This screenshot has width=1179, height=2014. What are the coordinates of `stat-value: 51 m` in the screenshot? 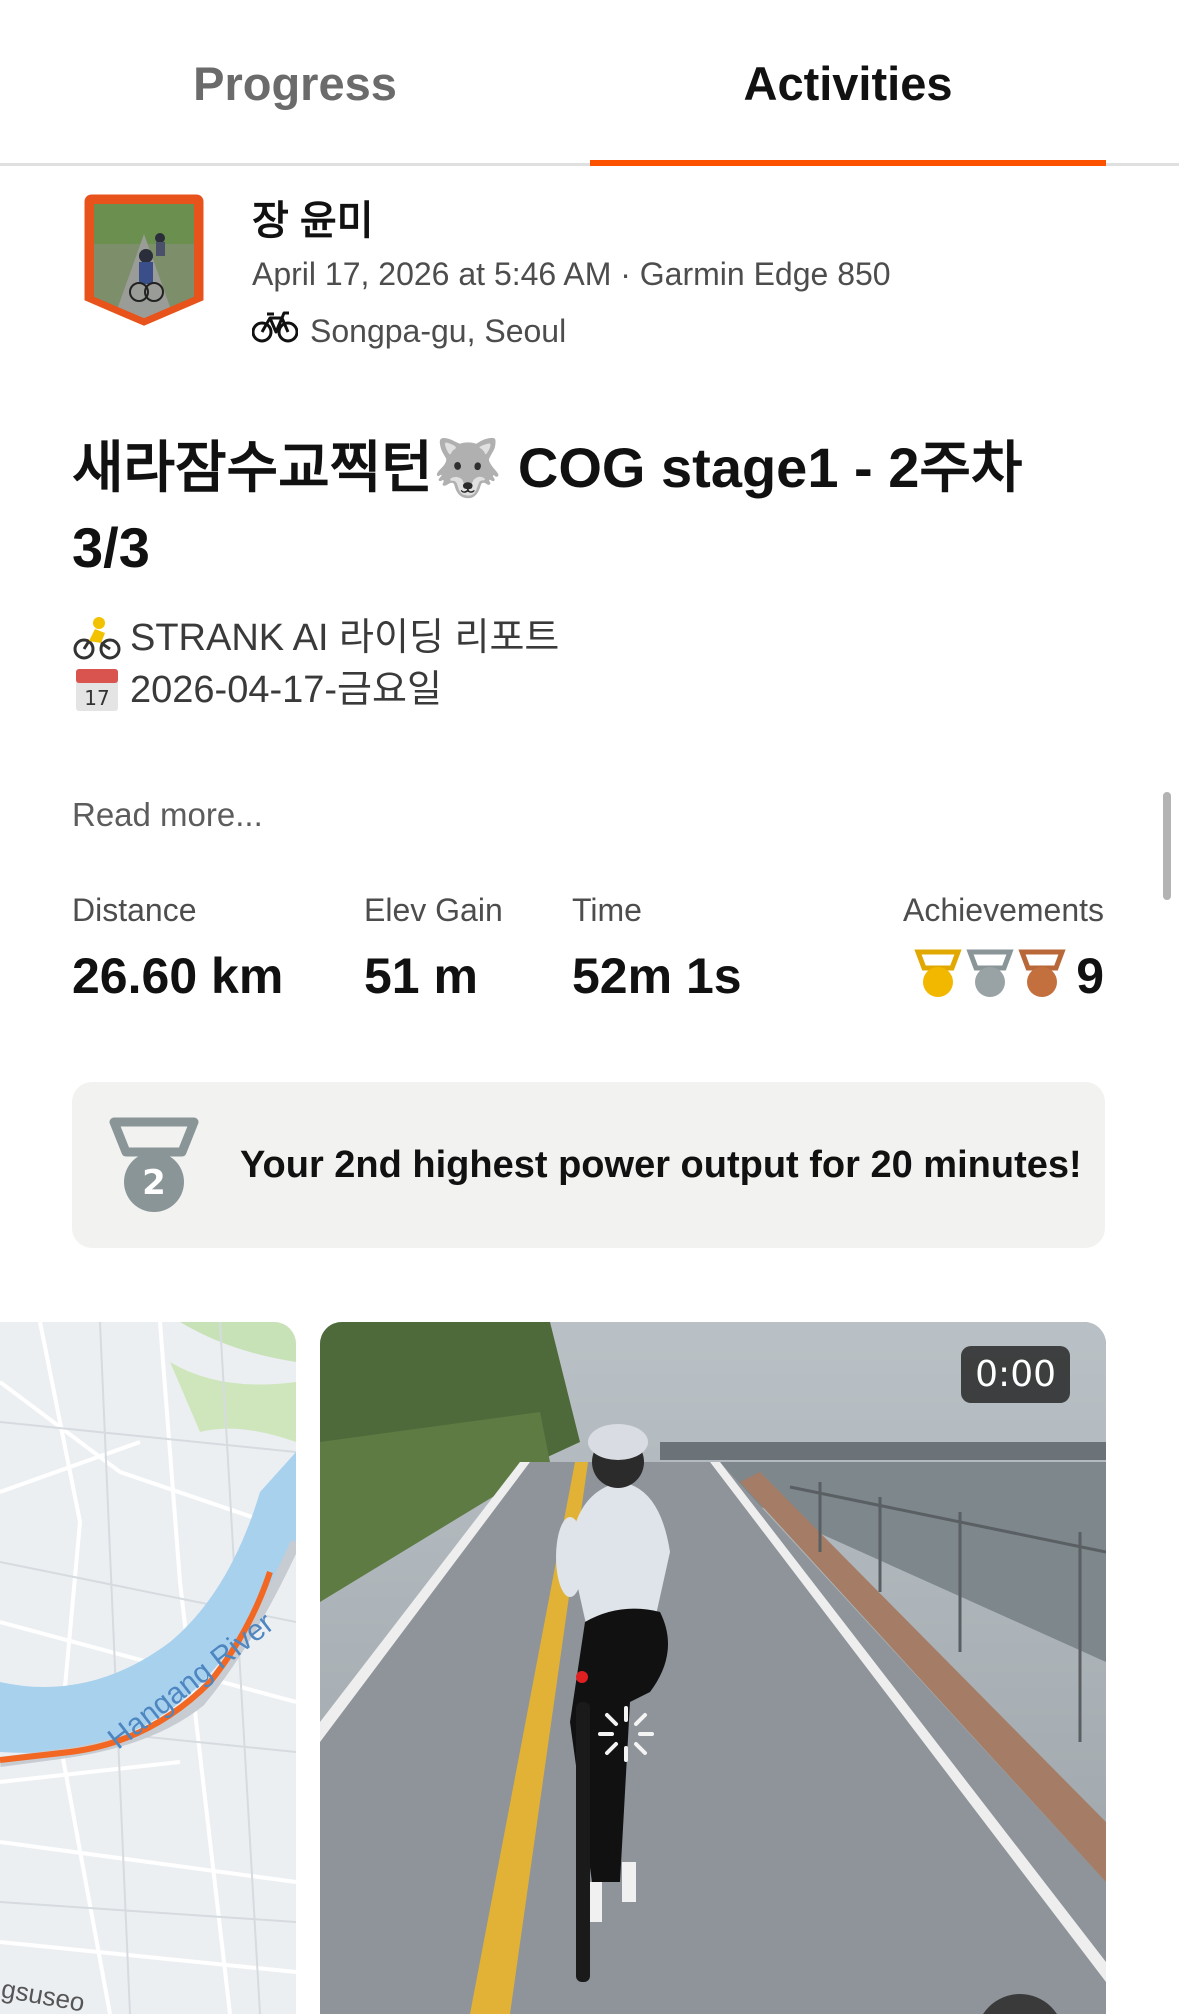 It's located at (421, 976).